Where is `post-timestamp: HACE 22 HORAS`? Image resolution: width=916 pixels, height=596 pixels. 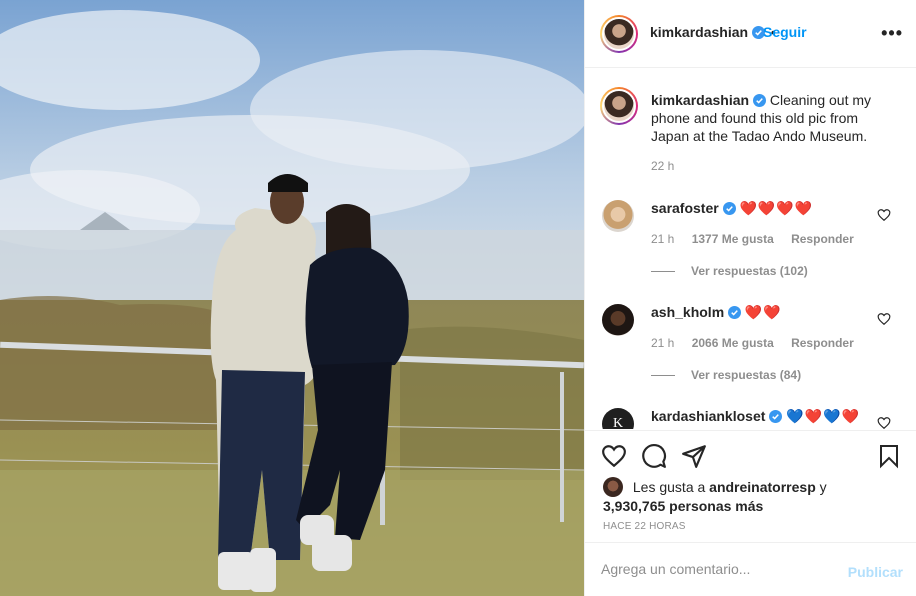
post-timestamp: HACE 22 HORAS is located at coordinates (644, 526).